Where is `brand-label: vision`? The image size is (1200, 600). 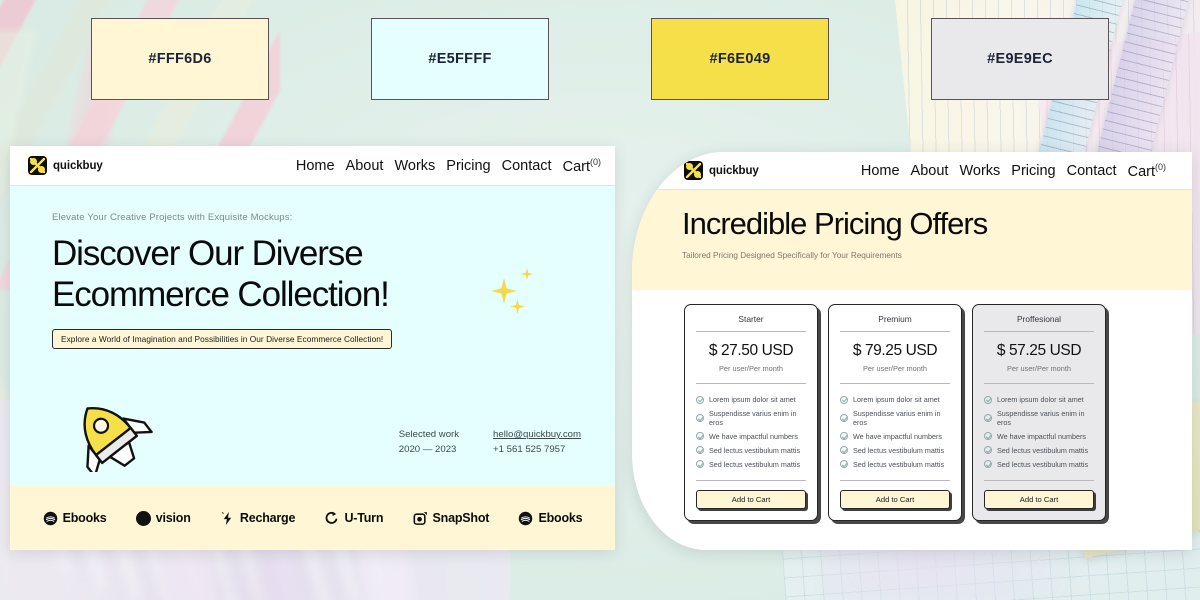 brand-label: vision is located at coordinates (173, 518).